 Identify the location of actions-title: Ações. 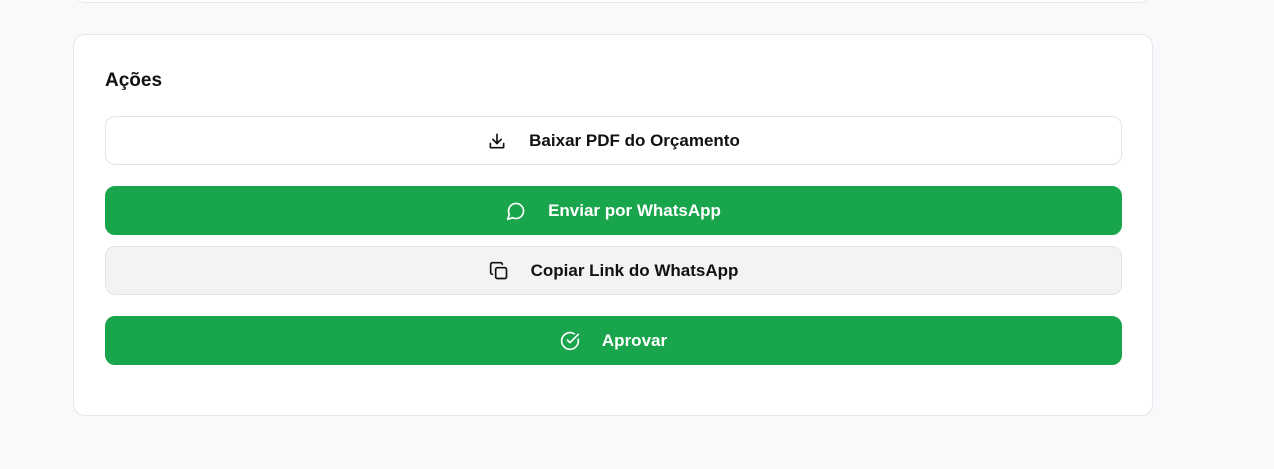
(134, 80).